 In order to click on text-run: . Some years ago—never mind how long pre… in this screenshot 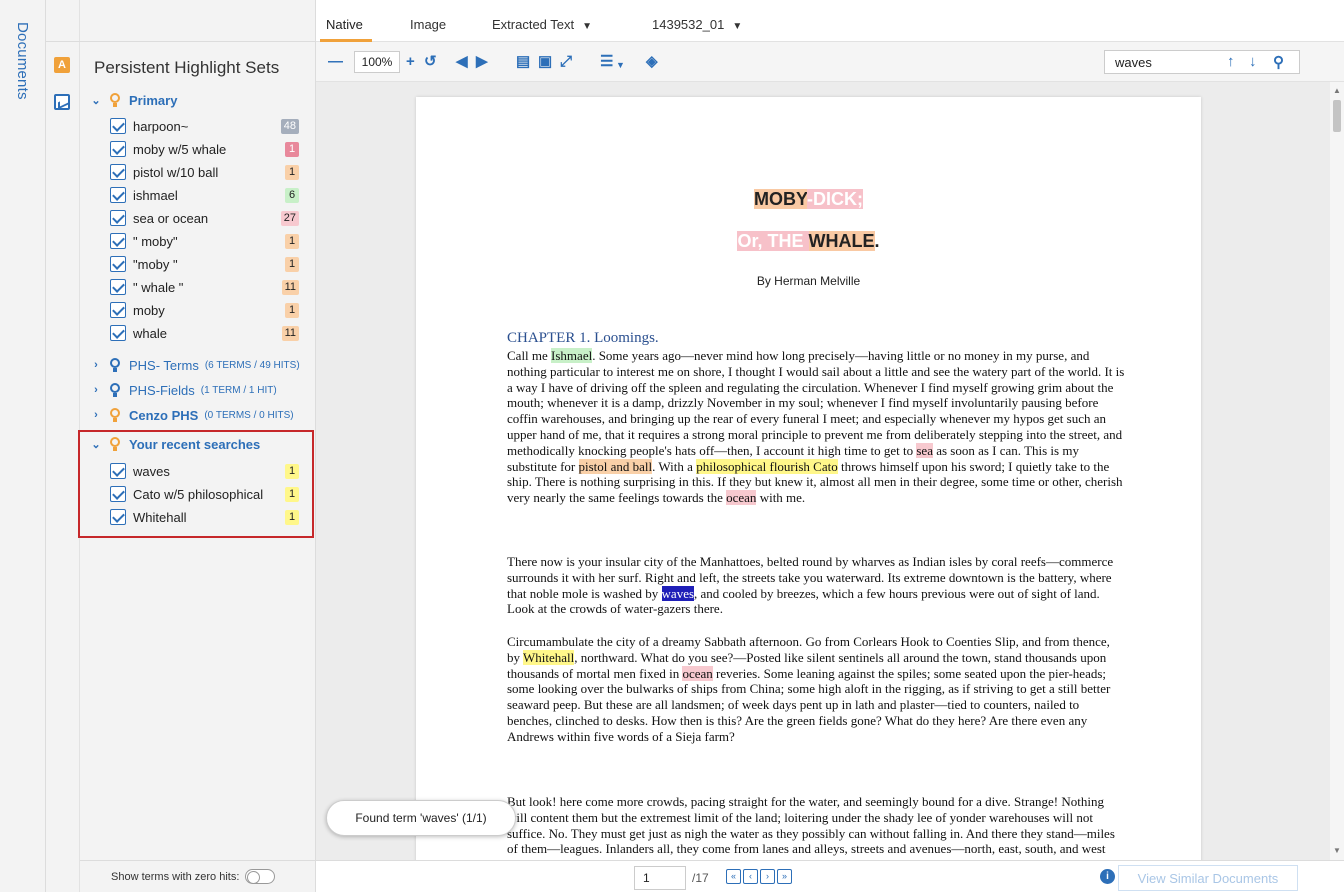, I will do `click(816, 403)`.